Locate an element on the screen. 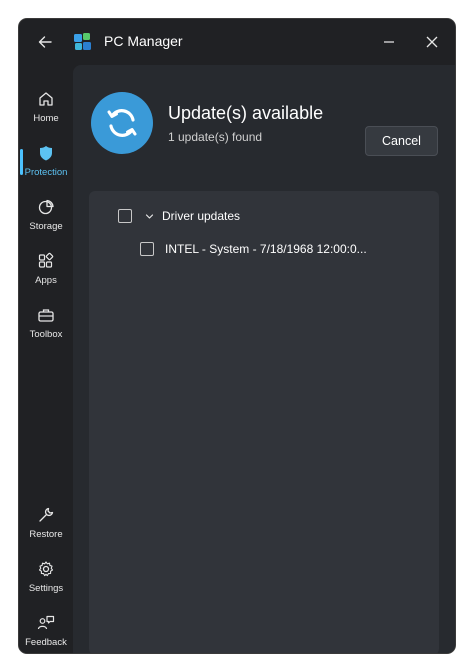 This screenshot has height=672, width=474. gear-icon is located at coordinates (46, 569).